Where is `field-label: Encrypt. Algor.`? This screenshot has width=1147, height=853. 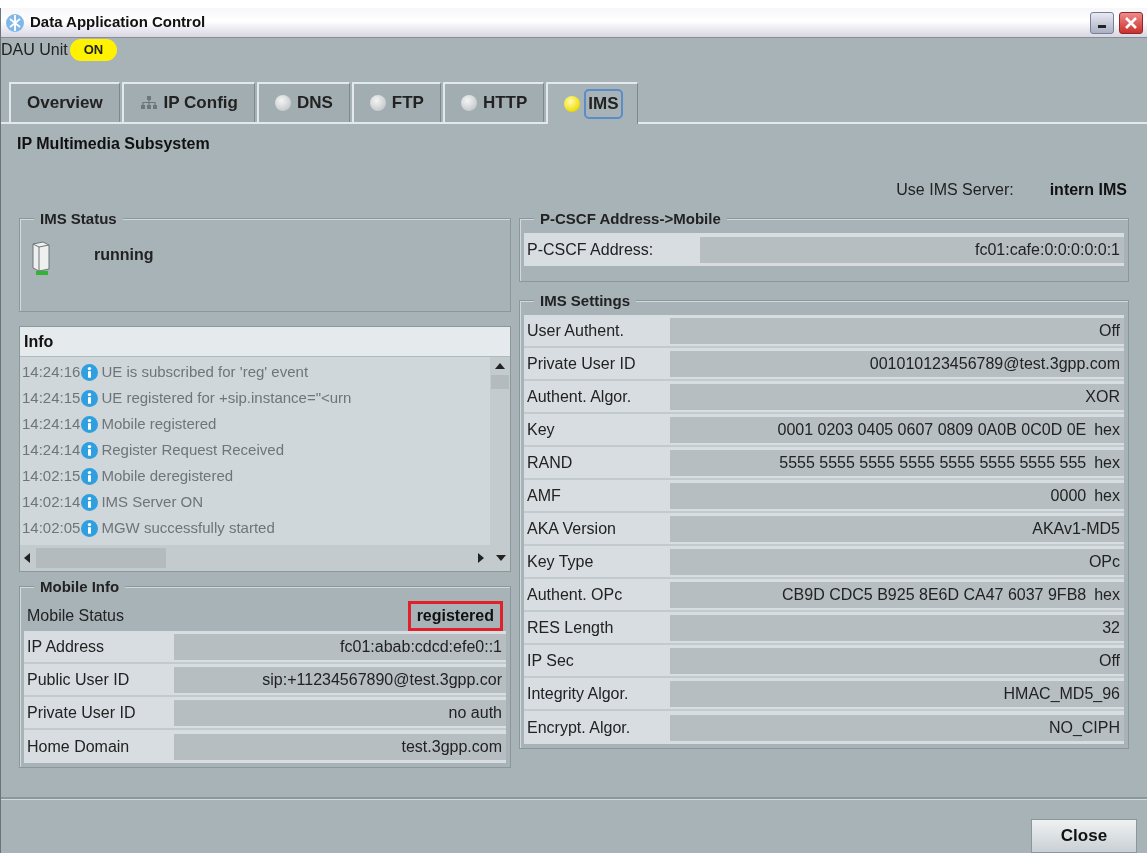
field-label: Encrypt. Algor. is located at coordinates (579, 727).